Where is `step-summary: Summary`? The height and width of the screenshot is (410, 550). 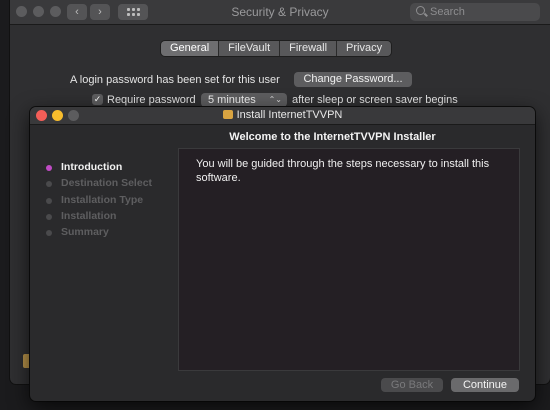
step-summary: Summary is located at coordinates (99, 234).